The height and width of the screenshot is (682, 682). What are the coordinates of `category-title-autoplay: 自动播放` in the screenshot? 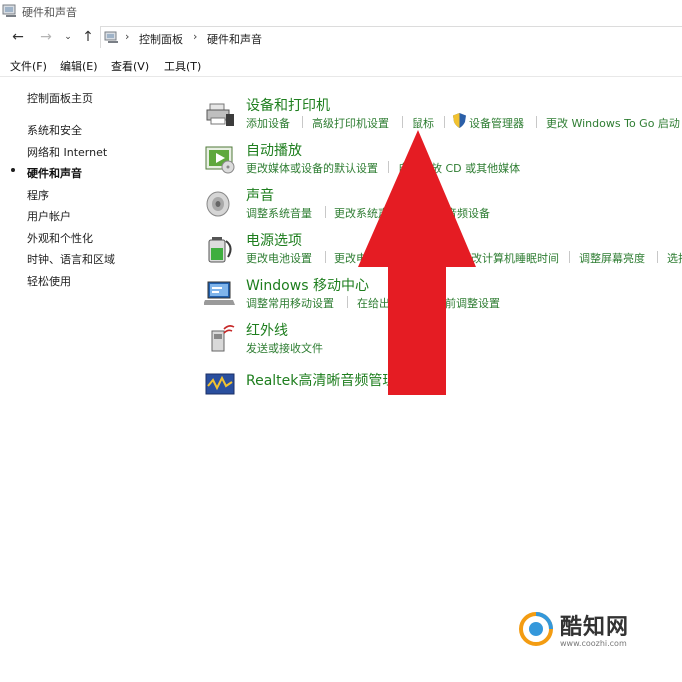 It's located at (274, 150).